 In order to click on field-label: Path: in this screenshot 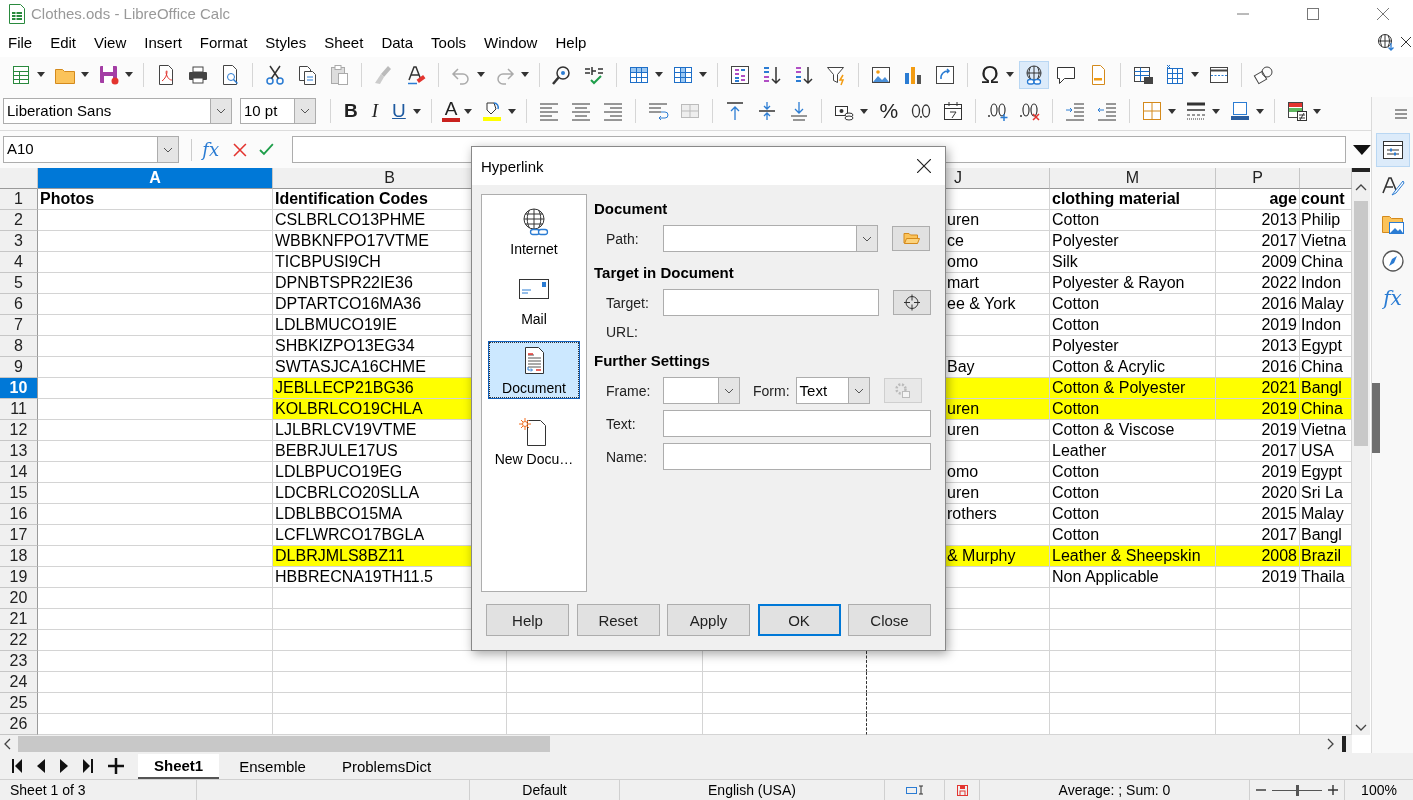, I will do `click(623, 238)`.